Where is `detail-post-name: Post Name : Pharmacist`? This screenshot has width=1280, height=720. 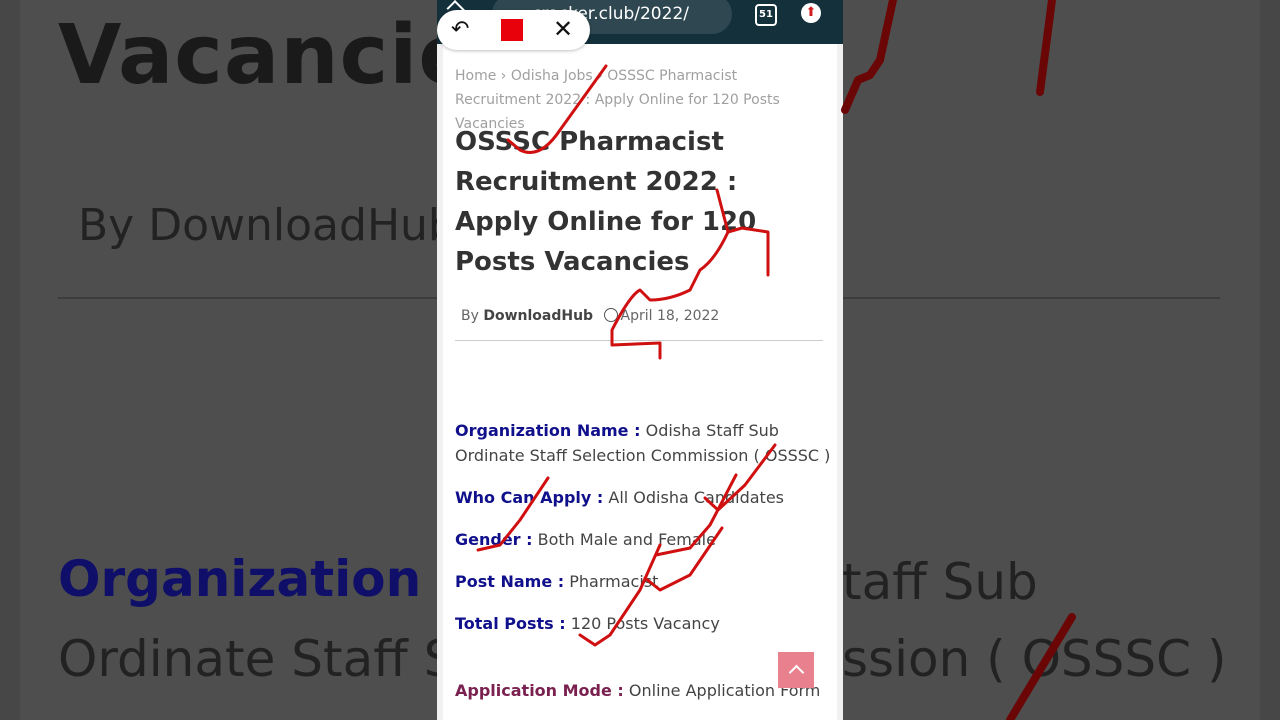
detail-post-name: Post Name : Pharmacist is located at coordinates (644, 581).